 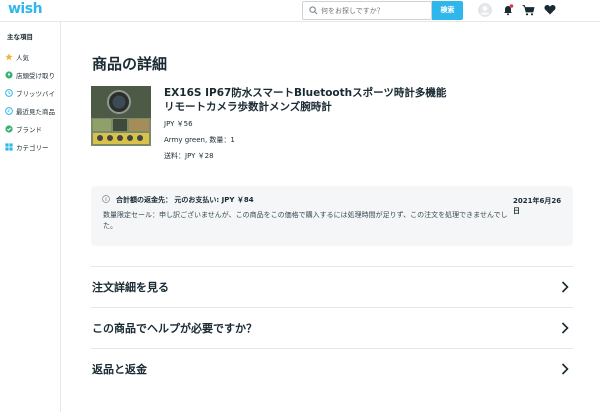 I want to click on product-image, so click(x=121, y=116).